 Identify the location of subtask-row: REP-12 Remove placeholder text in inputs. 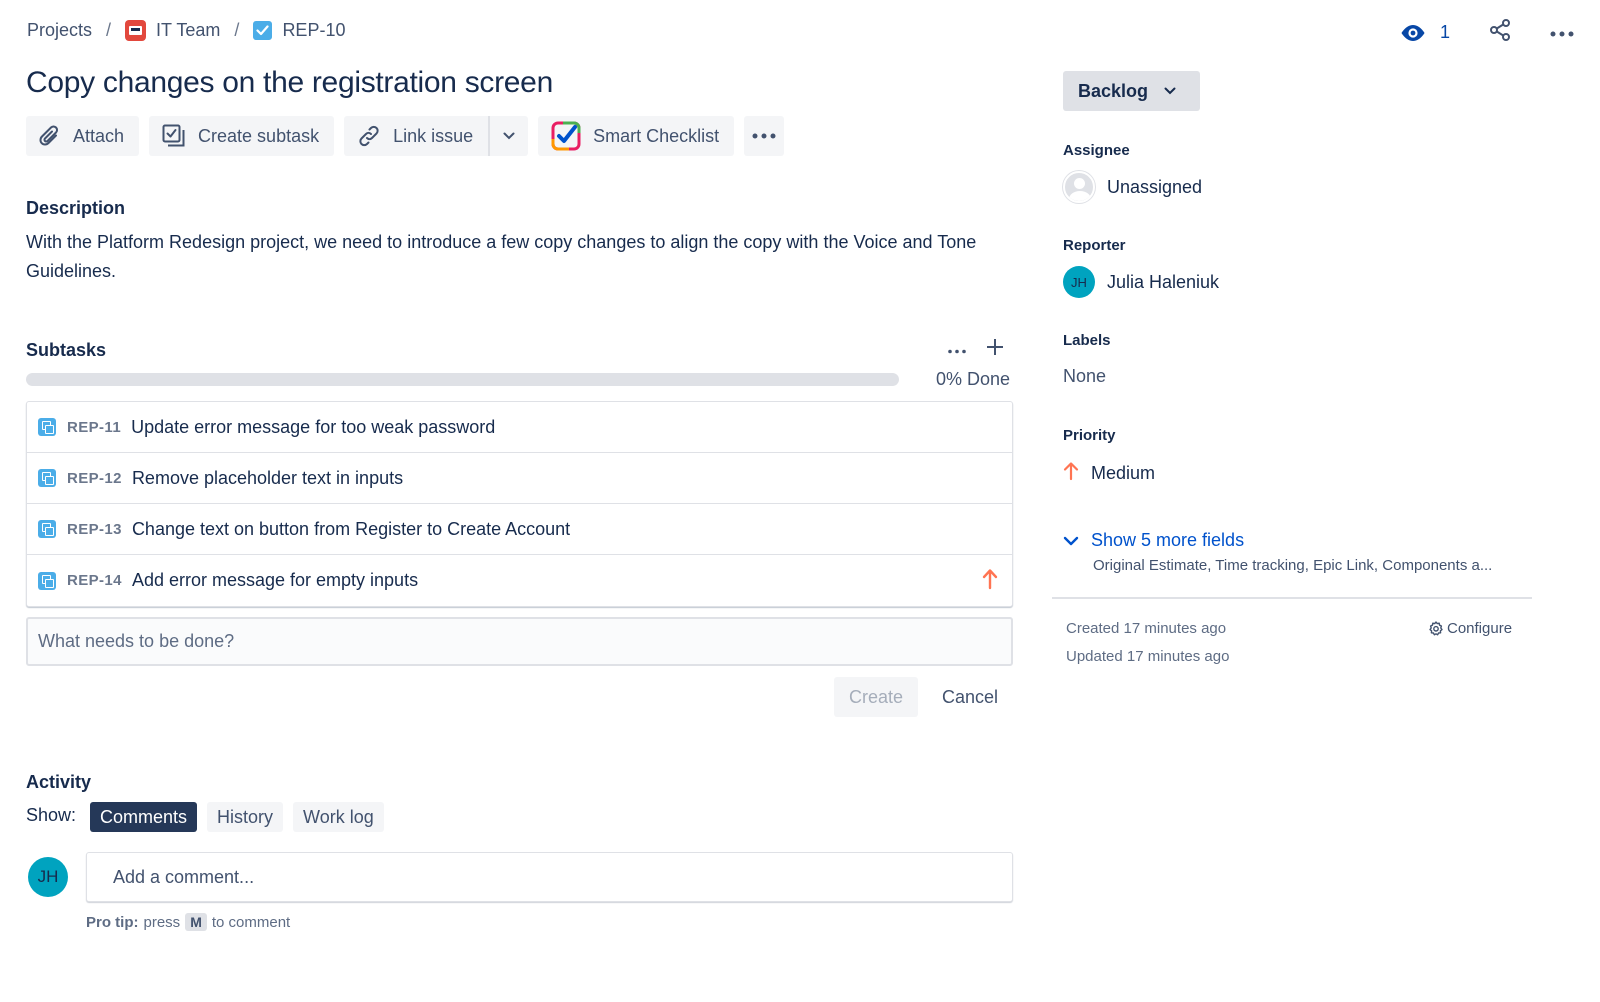
(519, 478).